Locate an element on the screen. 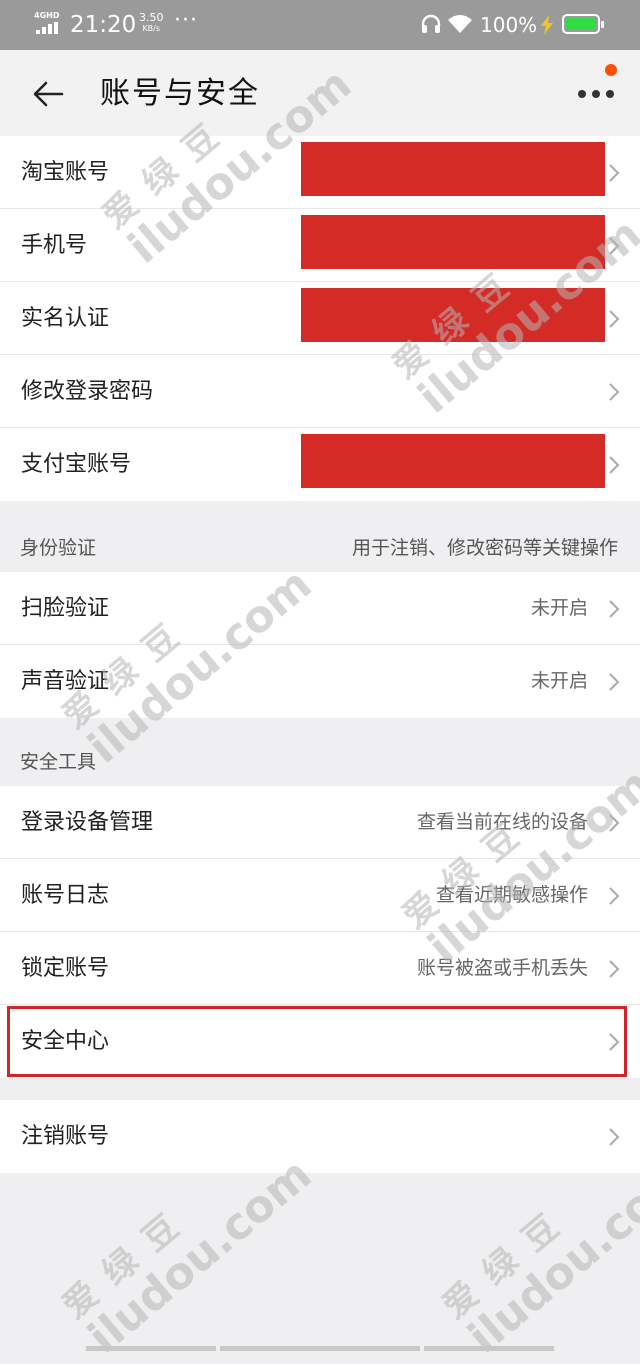  row-label: 淘宝账号 is located at coordinates (65, 172).